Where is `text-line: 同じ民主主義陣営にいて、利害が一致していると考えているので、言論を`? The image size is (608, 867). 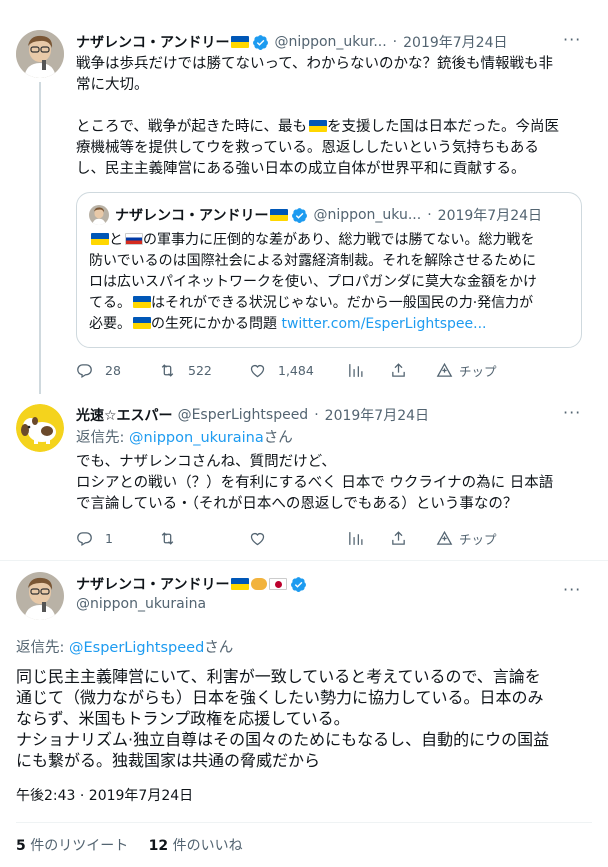 text-line: 同じ民主主義陣営にいて、利害が一致していると考えているので、言論を is located at coordinates (278, 676).